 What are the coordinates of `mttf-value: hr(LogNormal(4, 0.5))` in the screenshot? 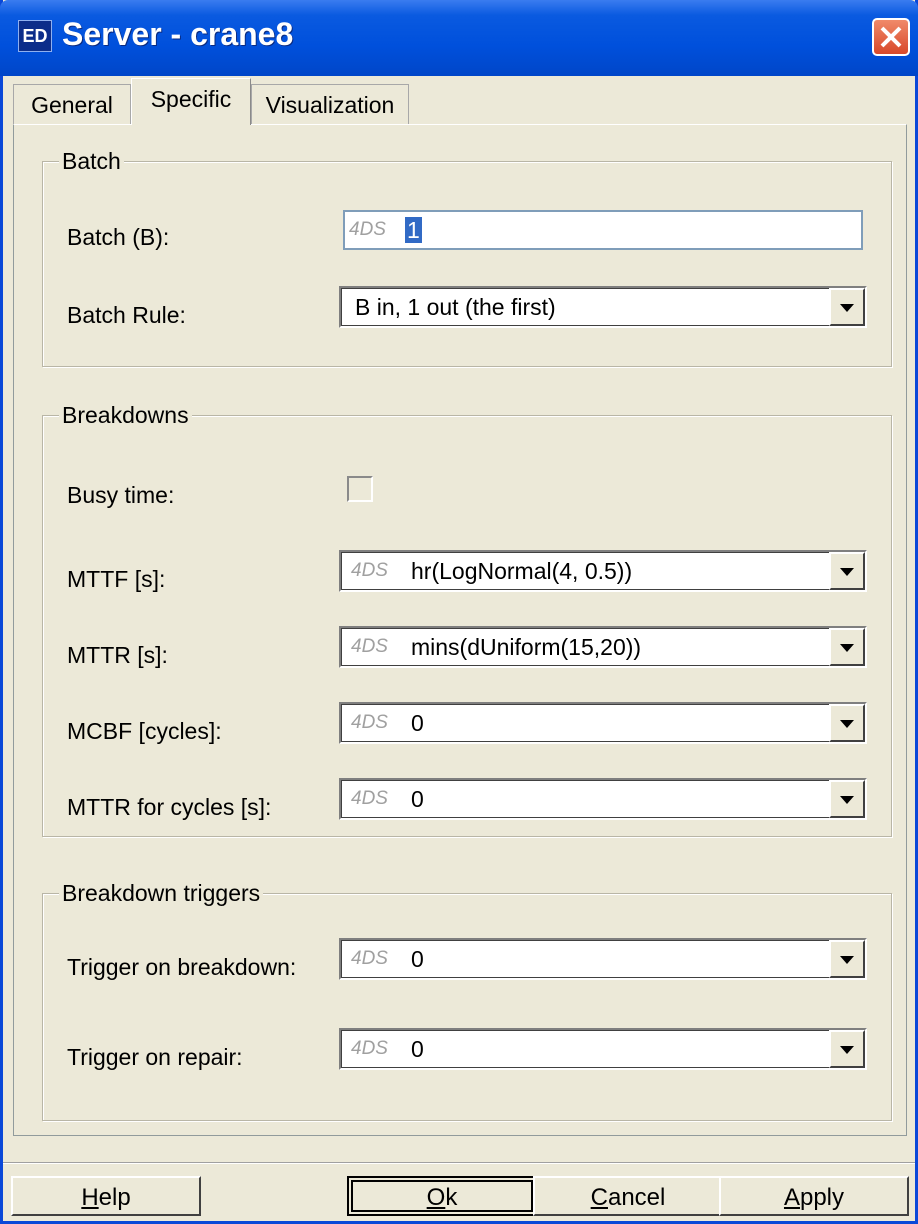 It's located at (522, 571).